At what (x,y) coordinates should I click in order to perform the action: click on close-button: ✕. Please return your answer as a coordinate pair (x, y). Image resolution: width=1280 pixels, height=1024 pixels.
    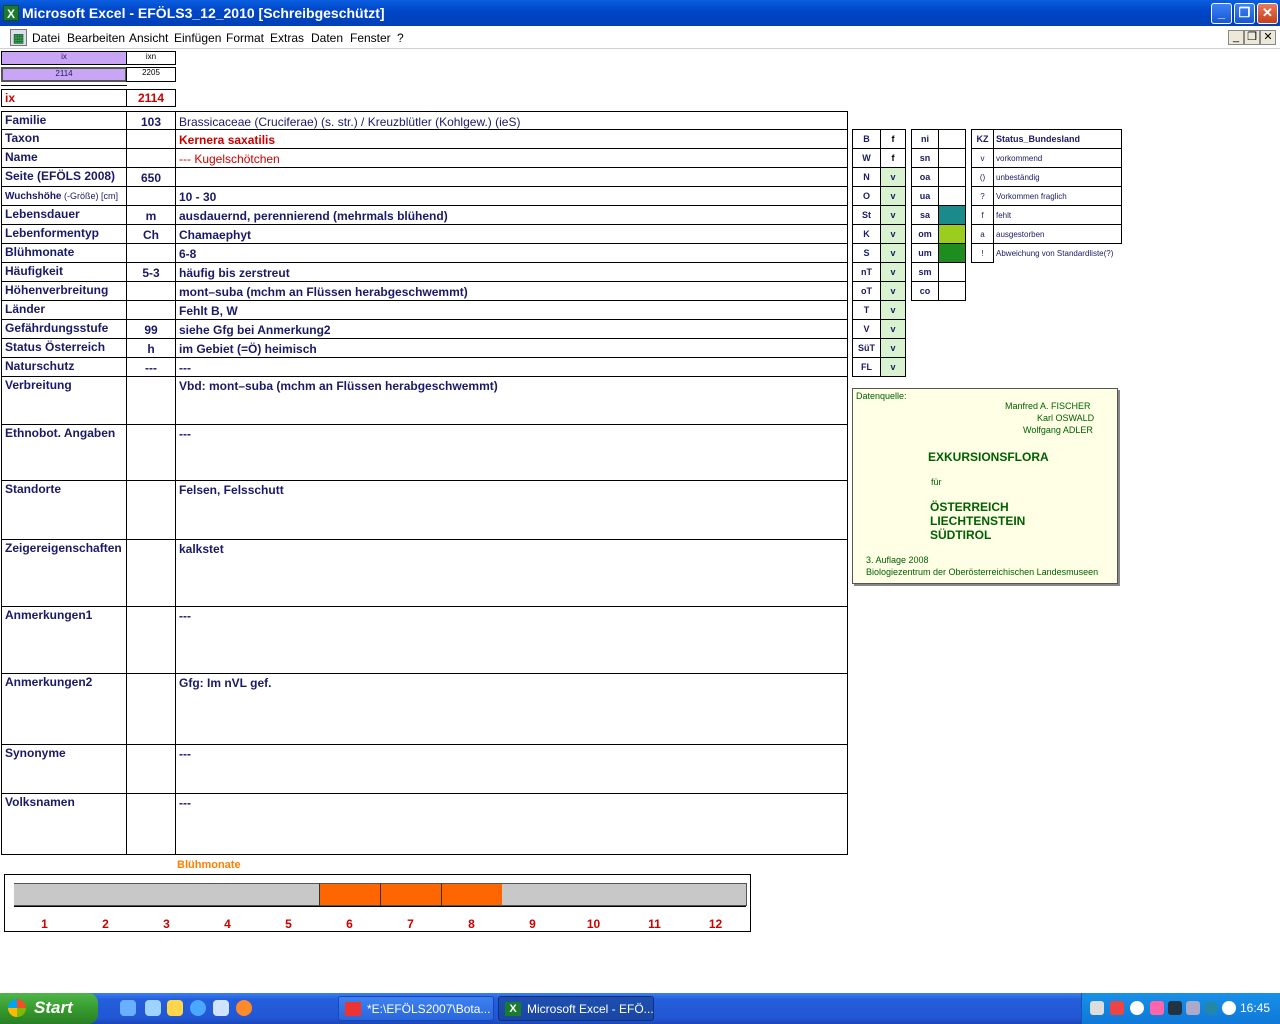
    Looking at the image, I should click on (1267, 13).